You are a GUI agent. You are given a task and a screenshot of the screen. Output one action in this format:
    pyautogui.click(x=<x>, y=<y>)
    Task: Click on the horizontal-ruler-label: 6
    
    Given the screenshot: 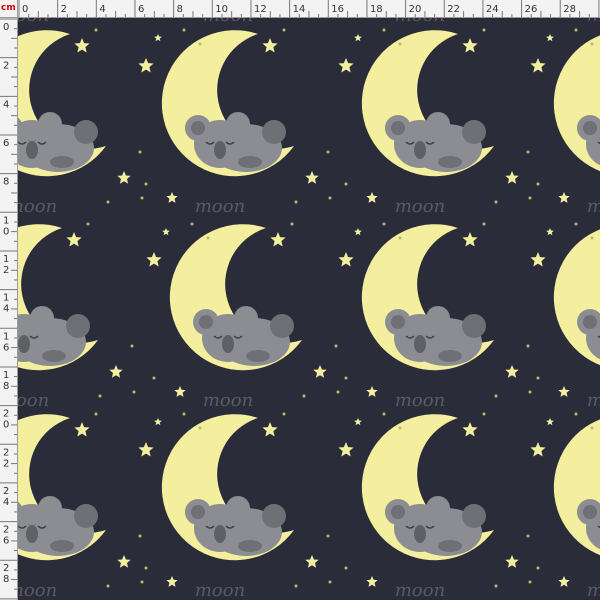 What is the action you would take?
    pyautogui.click(x=141, y=9)
    